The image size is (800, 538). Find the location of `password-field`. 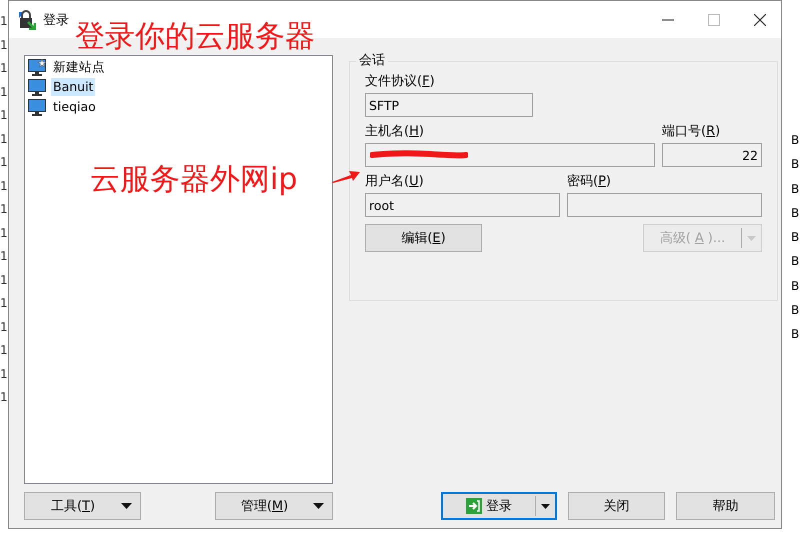

password-field is located at coordinates (664, 205).